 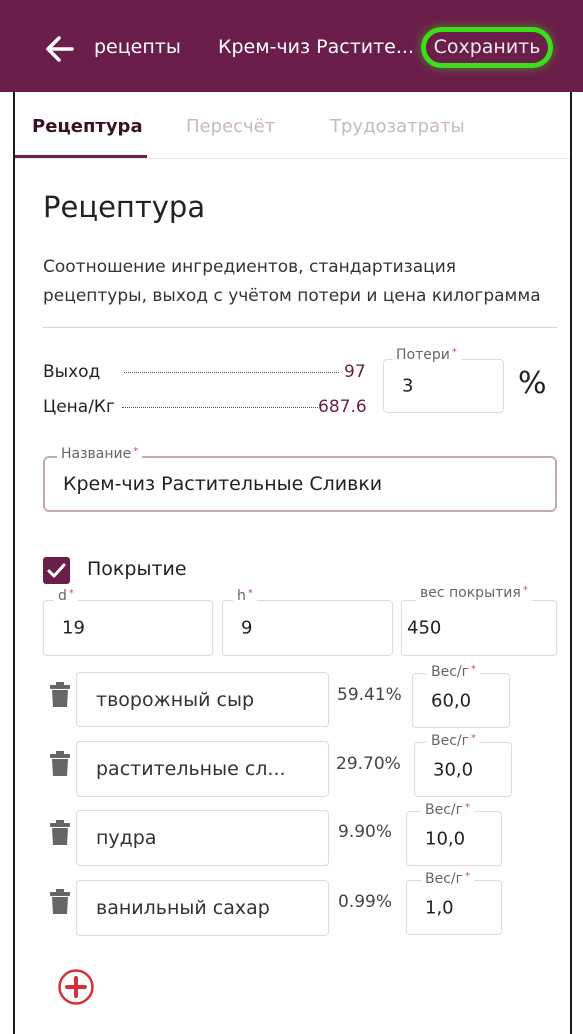 I want to click on ingredient-percent: 0.99%, so click(x=365, y=902).